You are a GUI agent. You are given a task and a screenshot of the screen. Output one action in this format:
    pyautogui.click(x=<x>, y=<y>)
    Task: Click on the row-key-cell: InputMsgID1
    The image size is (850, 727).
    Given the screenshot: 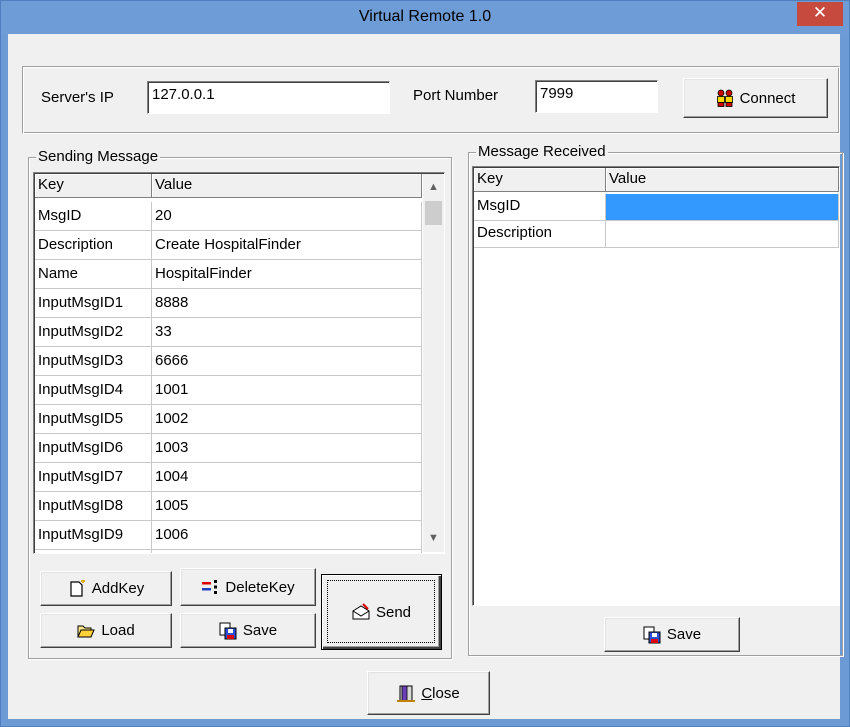 What is the action you would take?
    pyautogui.click(x=93, y=303)
    